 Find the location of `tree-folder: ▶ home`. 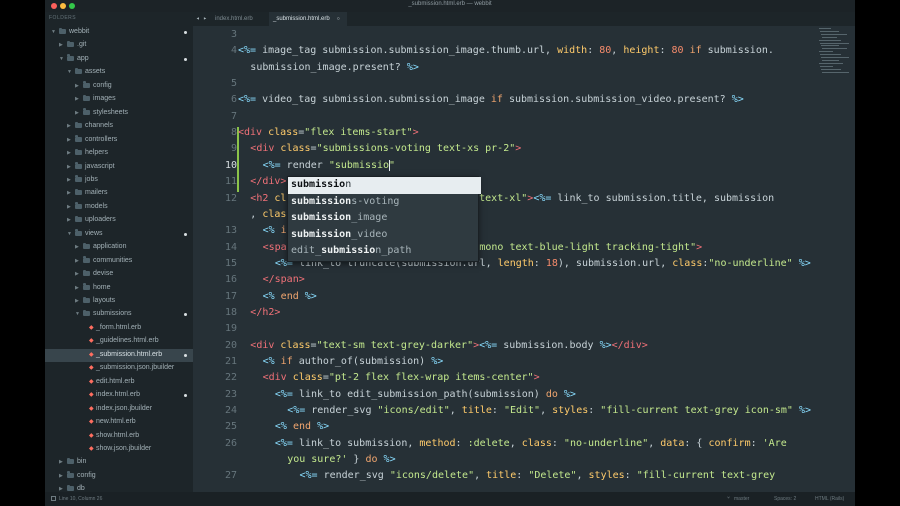

tree-folder: ▶ home is located at coordinates (119, 288).